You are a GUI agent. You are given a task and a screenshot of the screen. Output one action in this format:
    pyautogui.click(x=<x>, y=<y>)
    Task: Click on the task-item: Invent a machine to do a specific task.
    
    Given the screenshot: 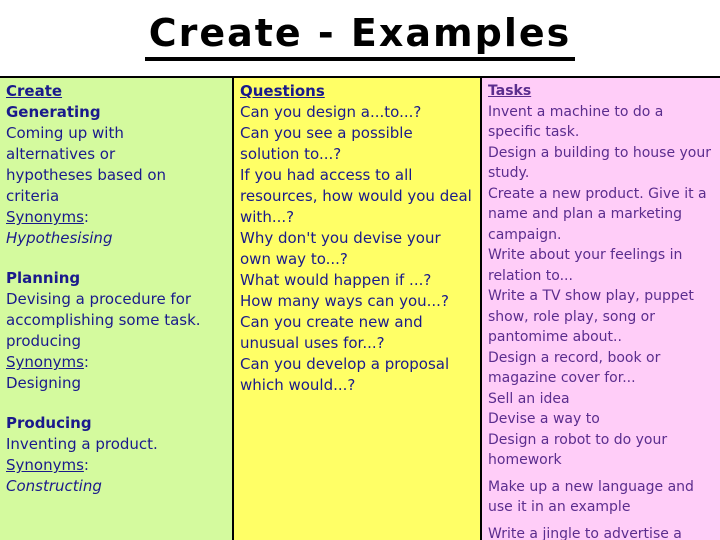 What is the action you would take?
    pyautogui.click(x=576, y=122)
    